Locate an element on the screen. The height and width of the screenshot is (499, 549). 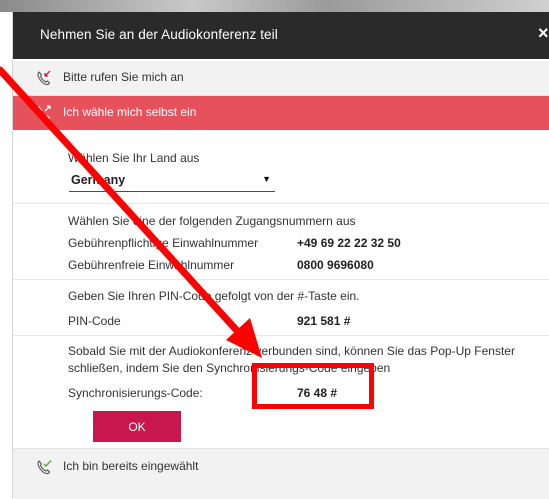
toll-number-label: Gebührenpflichtige Einwahlnummer is located at coordinates (163, 243).